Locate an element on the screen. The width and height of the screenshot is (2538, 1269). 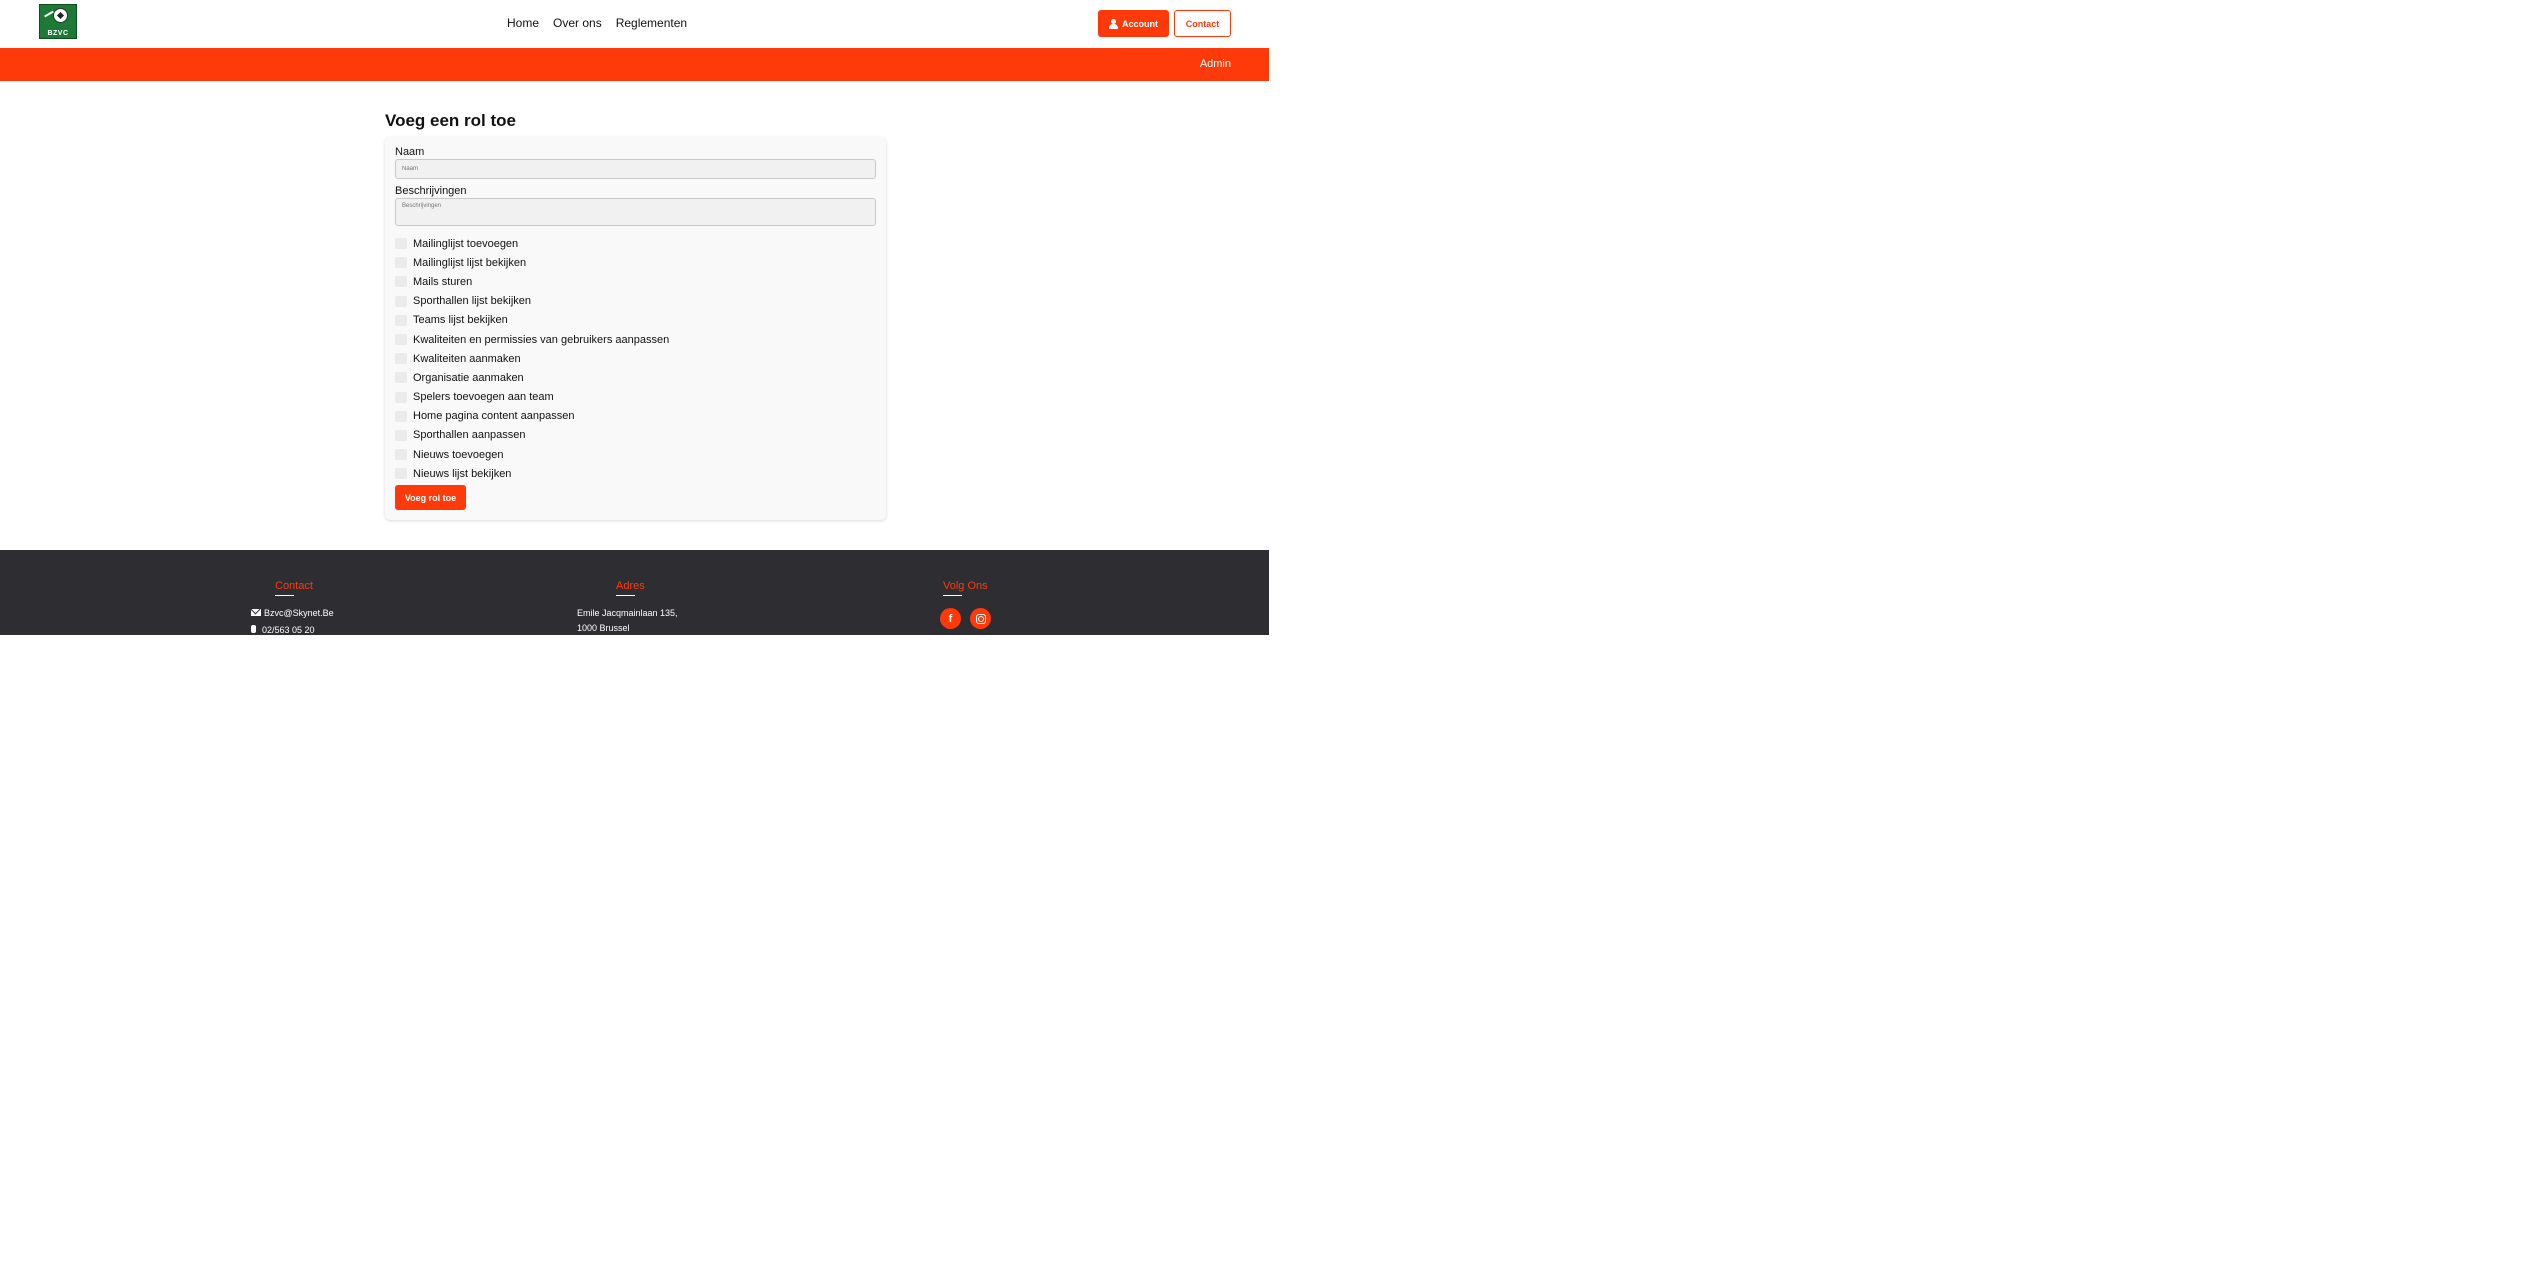
submit-button-label: Voeg rol toe is located at coordinates (430, 497).